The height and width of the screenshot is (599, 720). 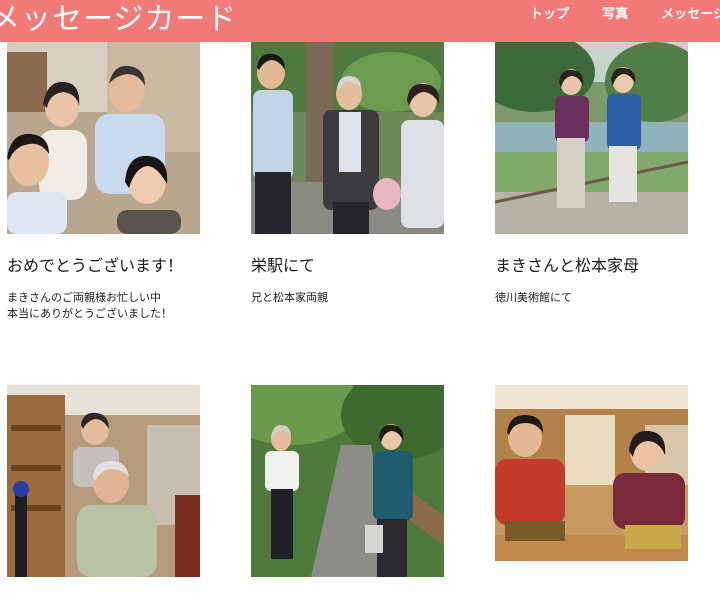 I want to click on photo-card: 栄駅にて 兄と松本家両親, so click(x=361, y=174).